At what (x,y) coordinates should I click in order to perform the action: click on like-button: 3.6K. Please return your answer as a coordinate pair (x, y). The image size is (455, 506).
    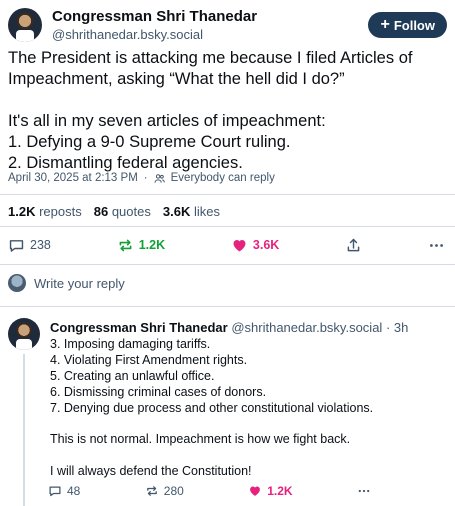
    Looking at the image, I should click on (255, 245).